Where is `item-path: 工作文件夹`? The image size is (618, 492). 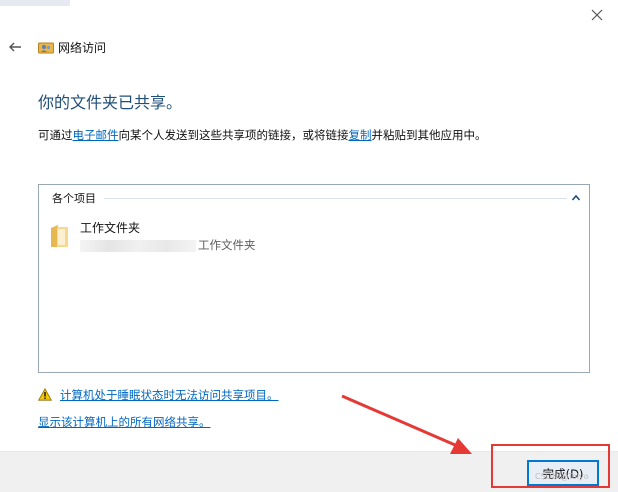
item-path: 工作文件夹 is located at coordinates (168, 245).